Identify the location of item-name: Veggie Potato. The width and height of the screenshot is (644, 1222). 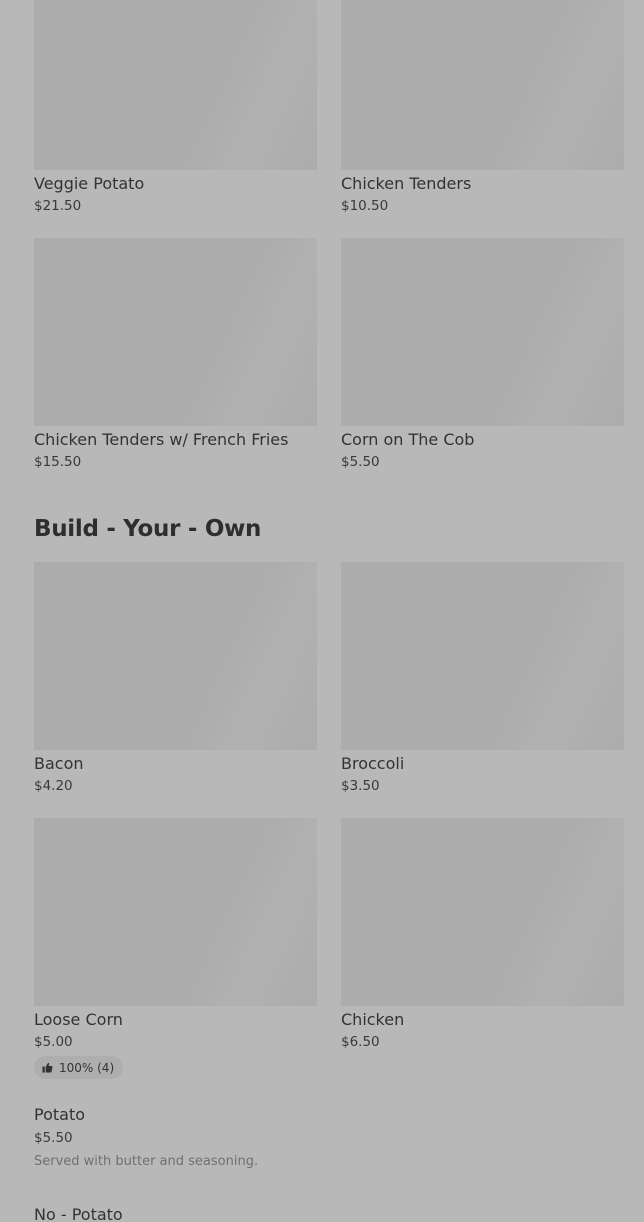
(89, 183).